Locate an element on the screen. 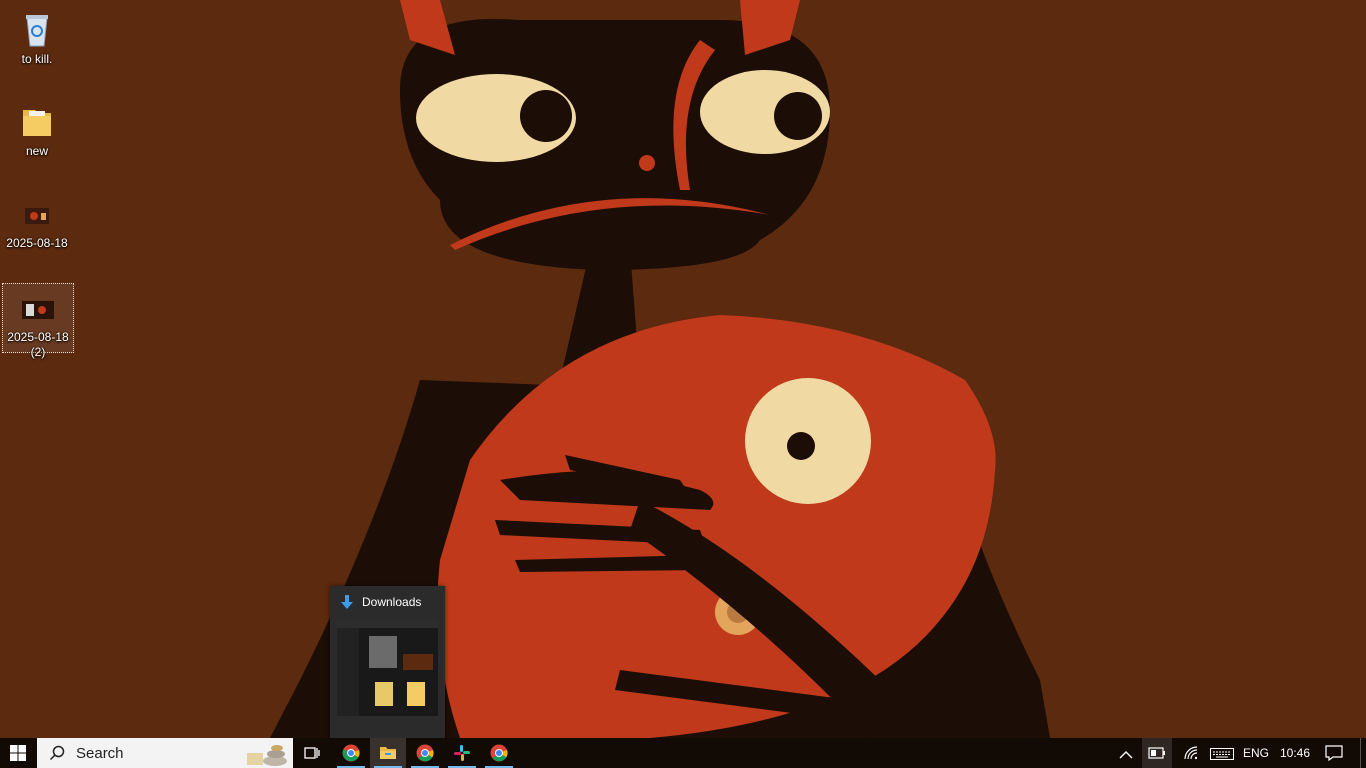  thumbnail-title: Downloads is located at coordinates (392, 602).